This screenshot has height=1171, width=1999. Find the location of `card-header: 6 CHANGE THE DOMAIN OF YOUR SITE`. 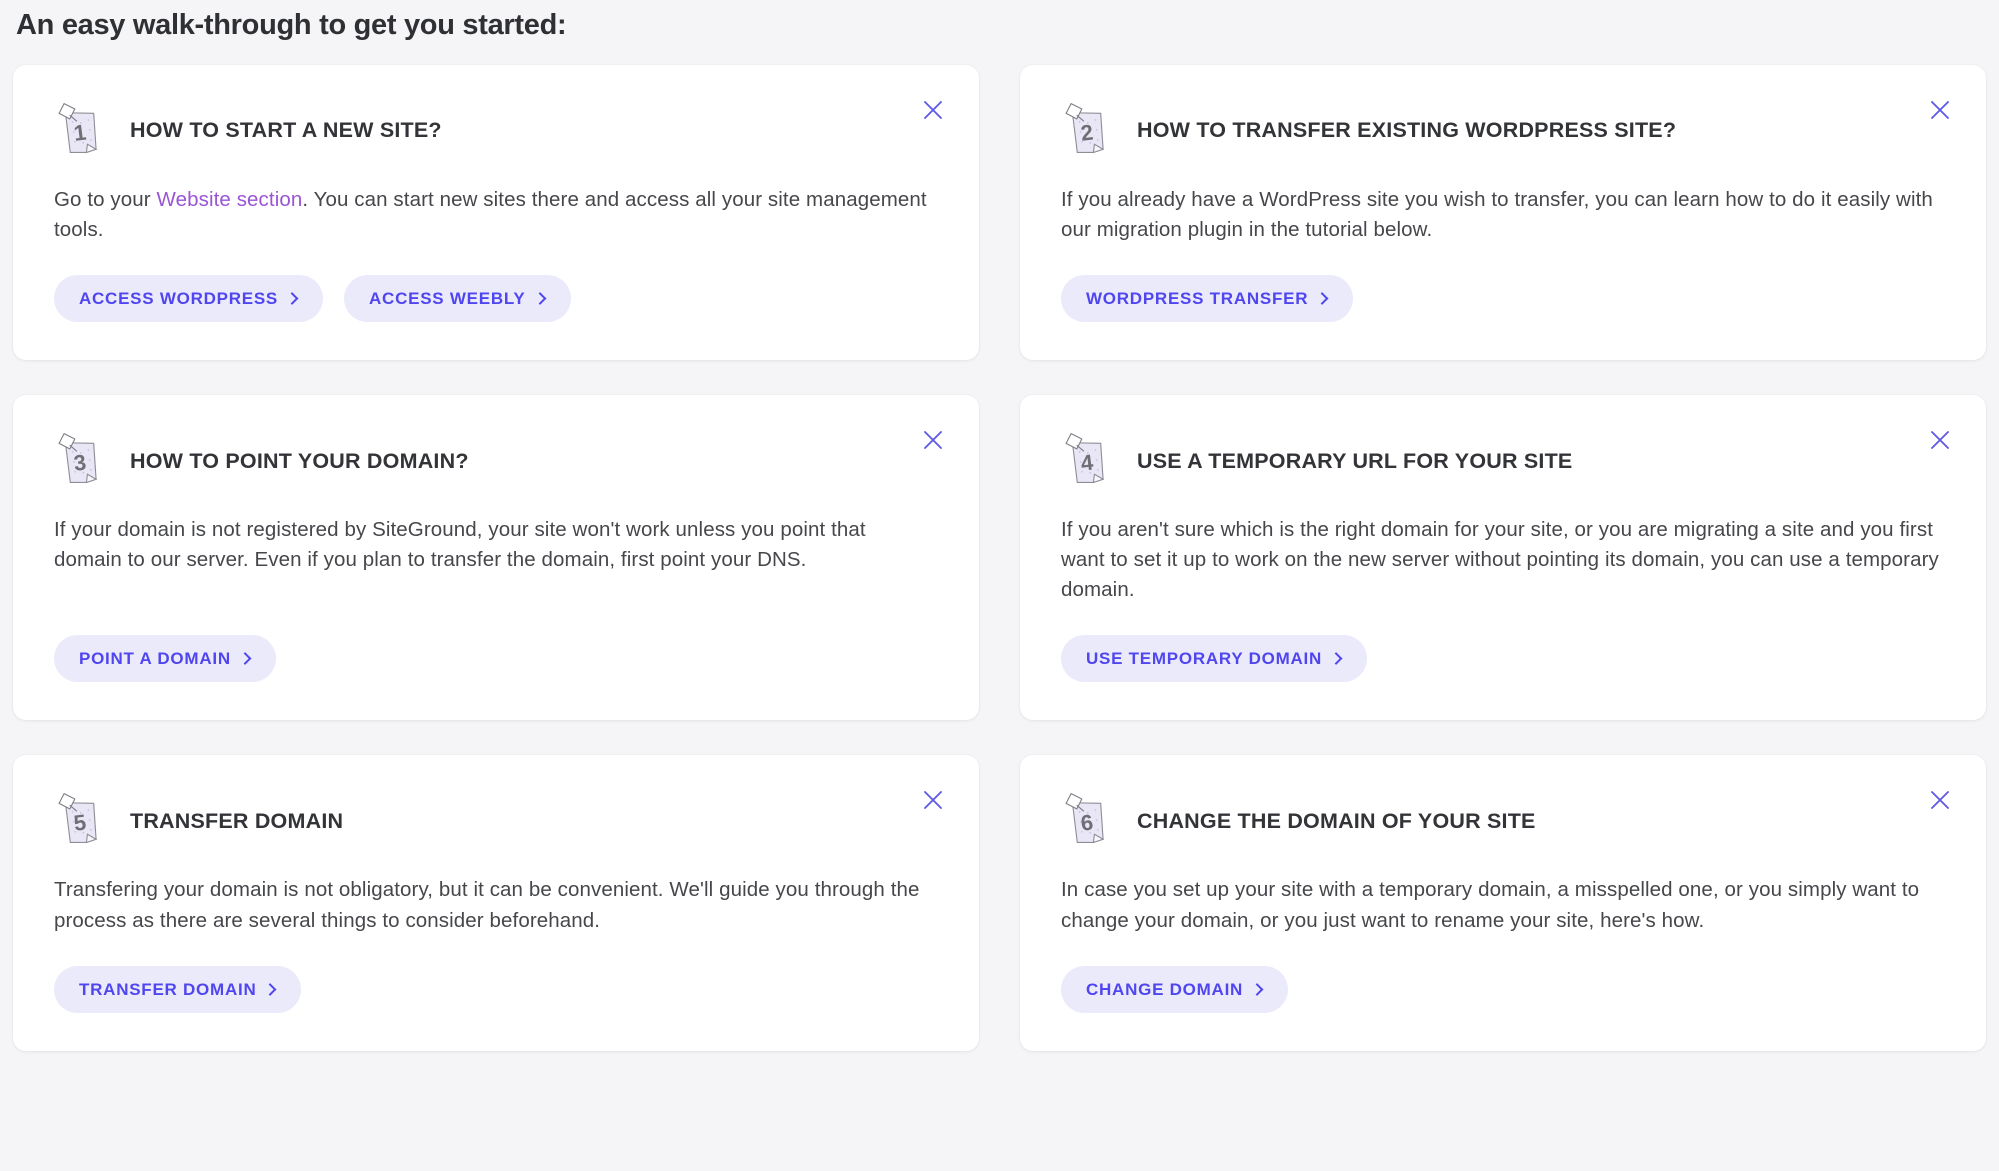

card-header: 6 CHANGE THE DOMAIN OF YOUR SITE is located at coordinates (1503, 821).